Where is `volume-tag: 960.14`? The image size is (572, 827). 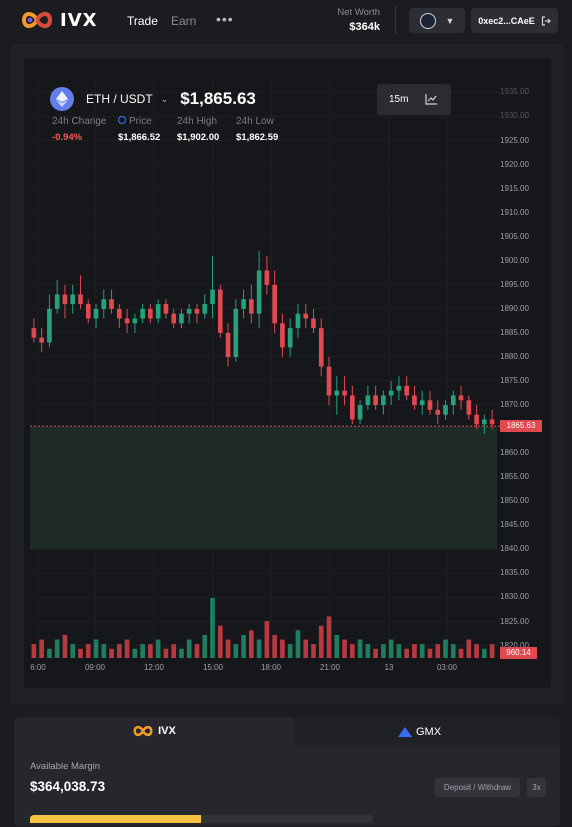 volume-tag: 960.14 is located at coordinates (518, 653).